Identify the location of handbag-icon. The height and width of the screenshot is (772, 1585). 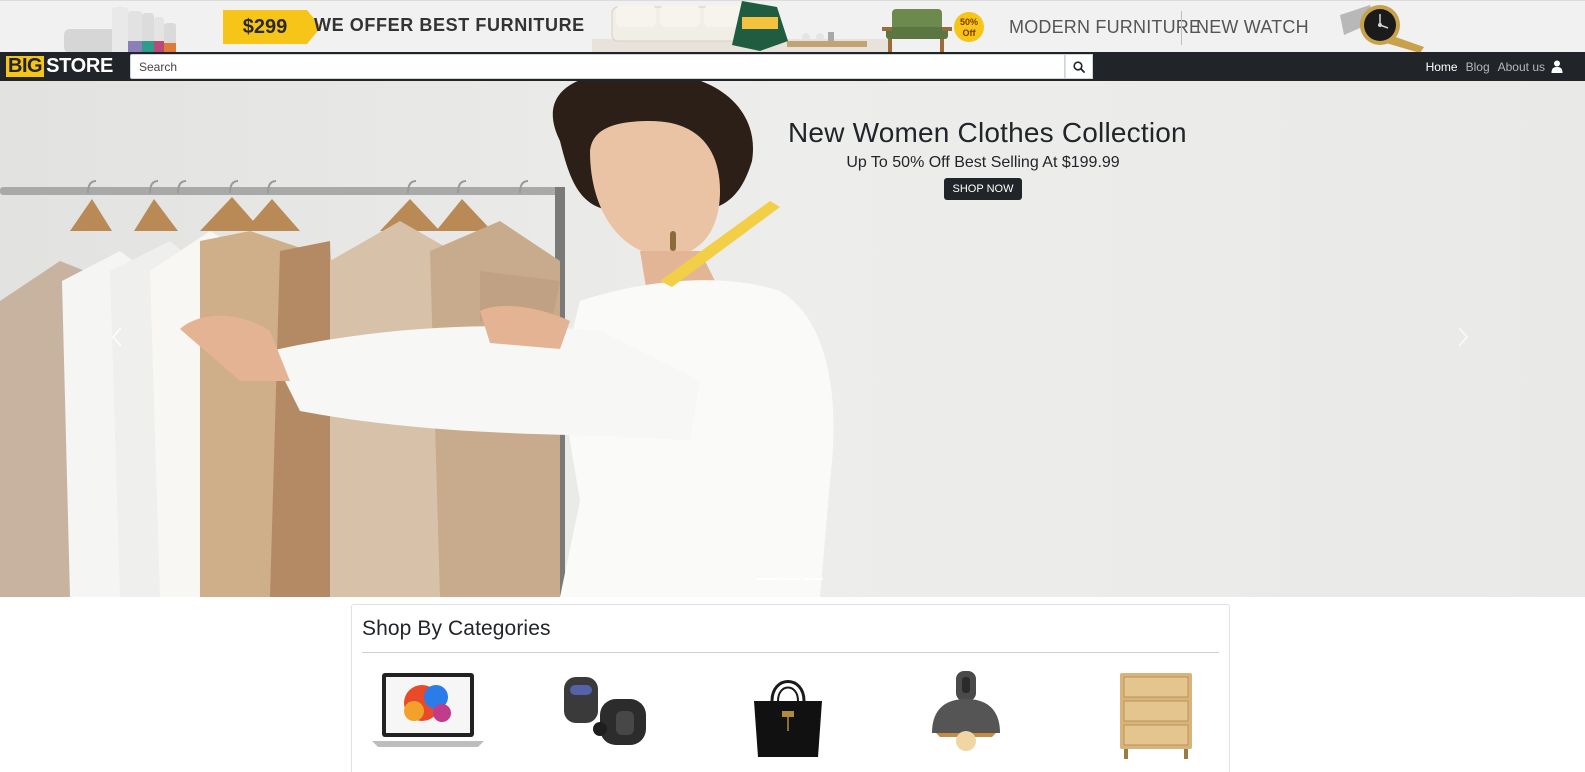
(788, 718).